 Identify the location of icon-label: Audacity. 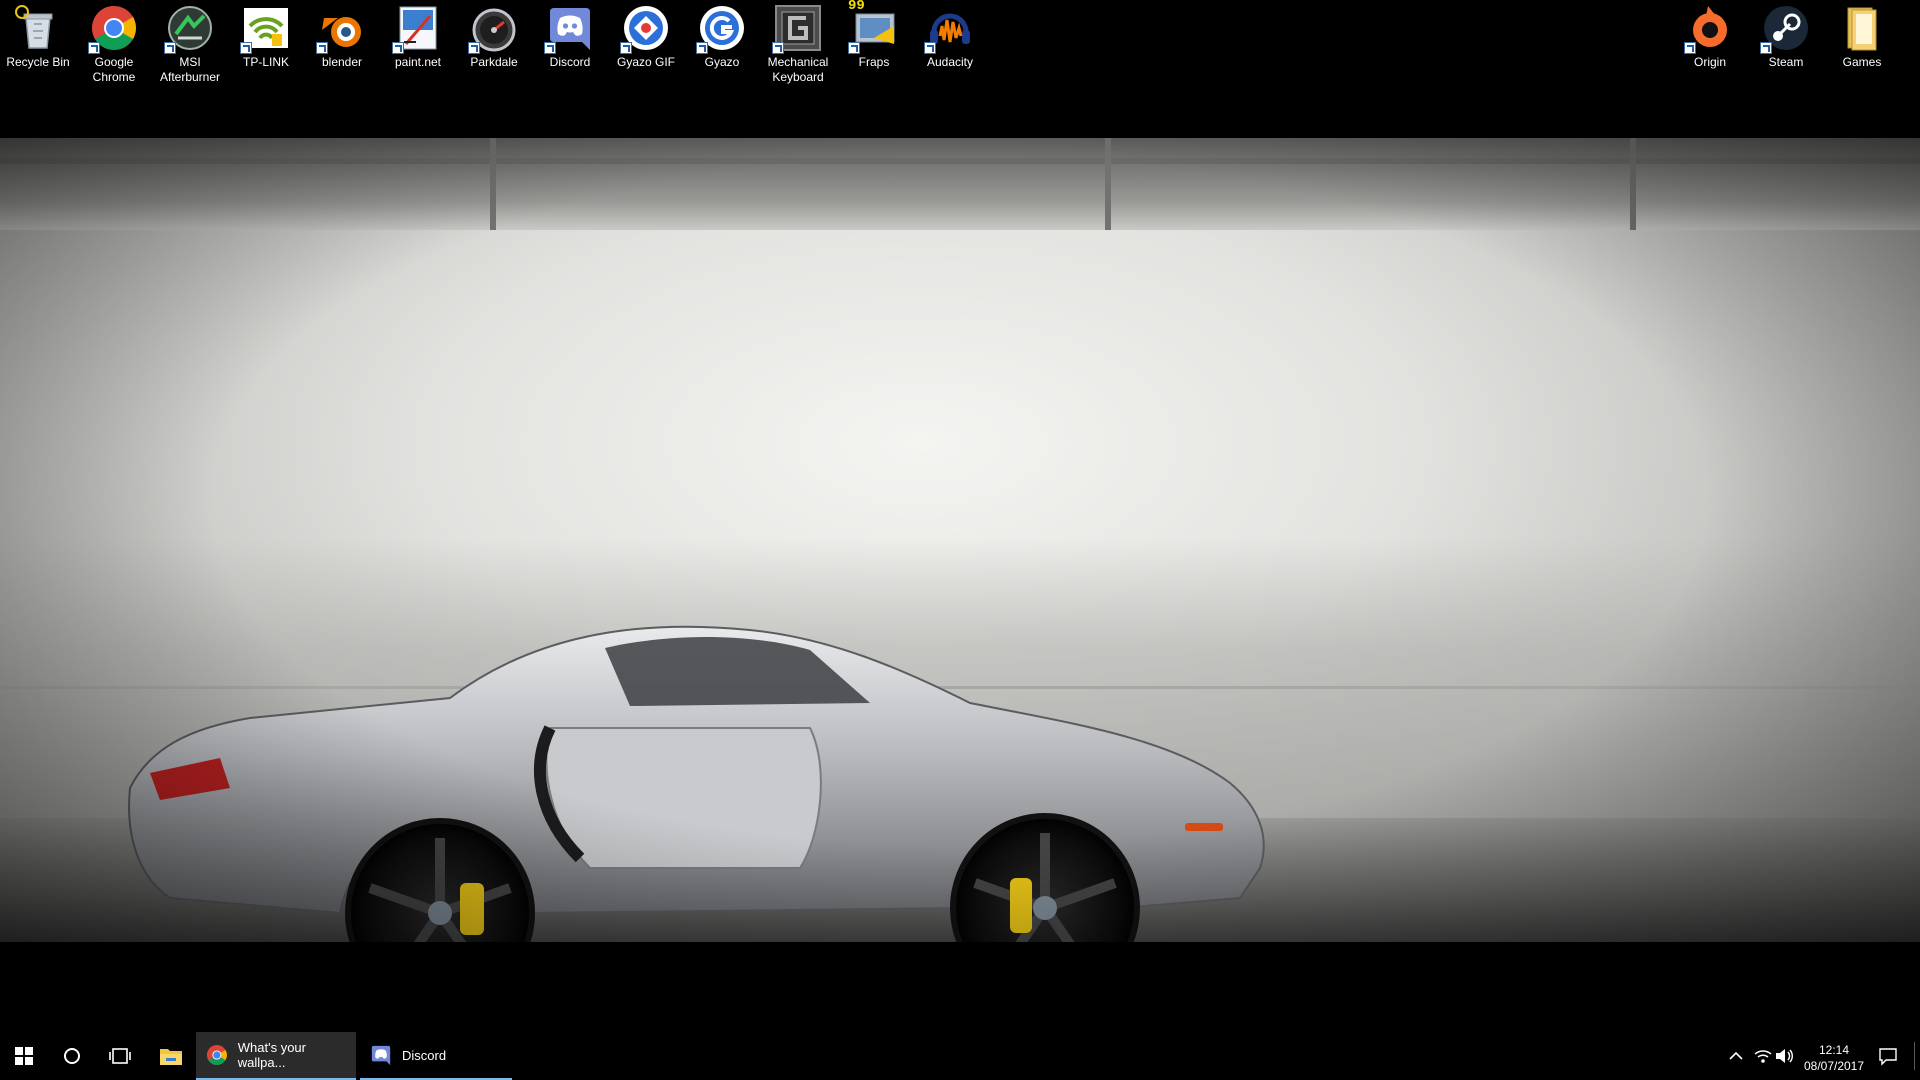
(950, 62).